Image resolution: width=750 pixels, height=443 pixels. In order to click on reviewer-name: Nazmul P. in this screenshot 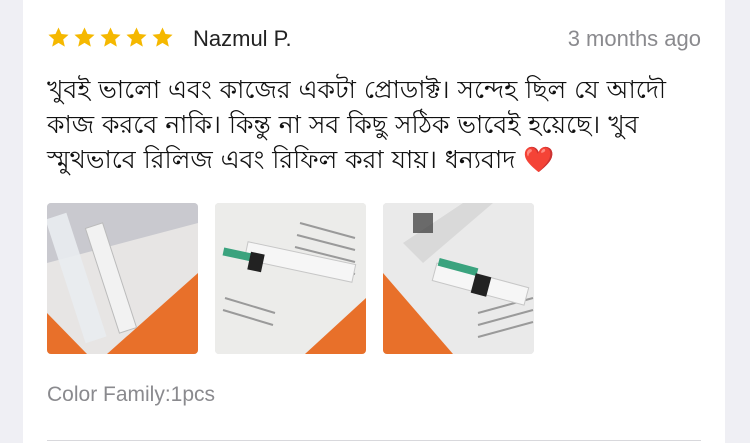, I will do `click(242, 38)`.